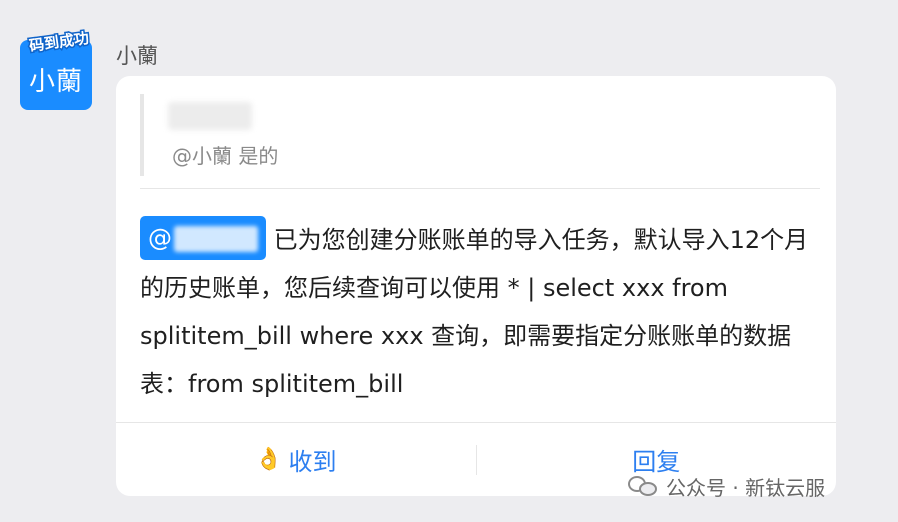 Image resolution: width=898 pixels, height=522 pixels. Describe the element at coordinates (746, 487) in the screenshot. I see `watermark-text: 公众号 · 新钛云服` at that location.